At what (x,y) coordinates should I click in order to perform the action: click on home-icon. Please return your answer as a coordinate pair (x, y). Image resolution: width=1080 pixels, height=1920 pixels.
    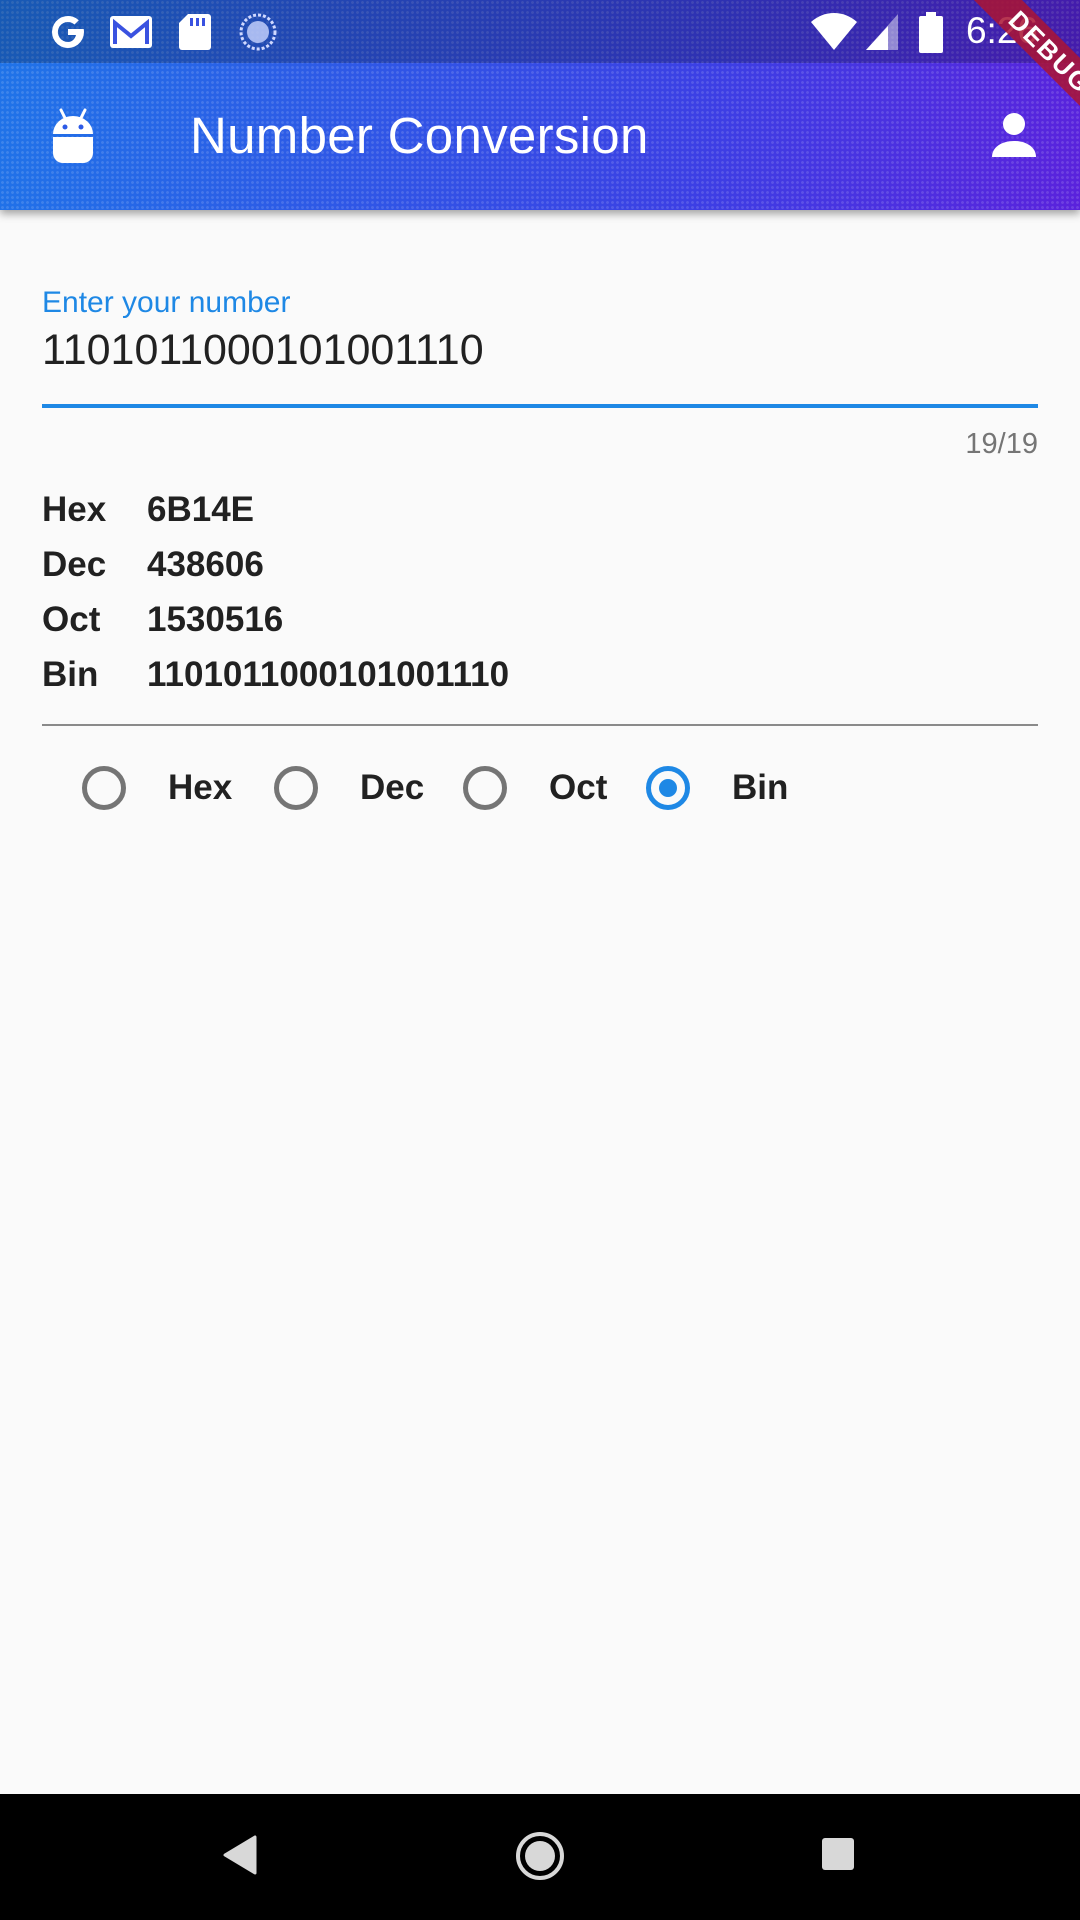
    Looking at the image, I should click on (540, 1856).